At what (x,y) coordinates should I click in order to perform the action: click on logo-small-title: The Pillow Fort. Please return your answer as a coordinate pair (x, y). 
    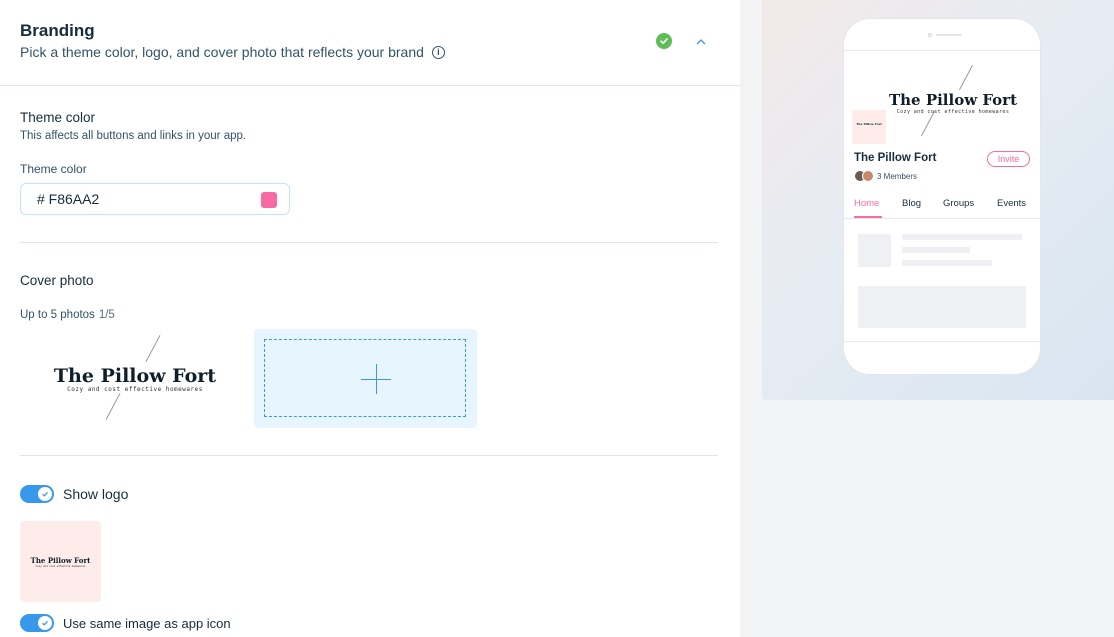
    Looking at the image, I should click on (60, 560).